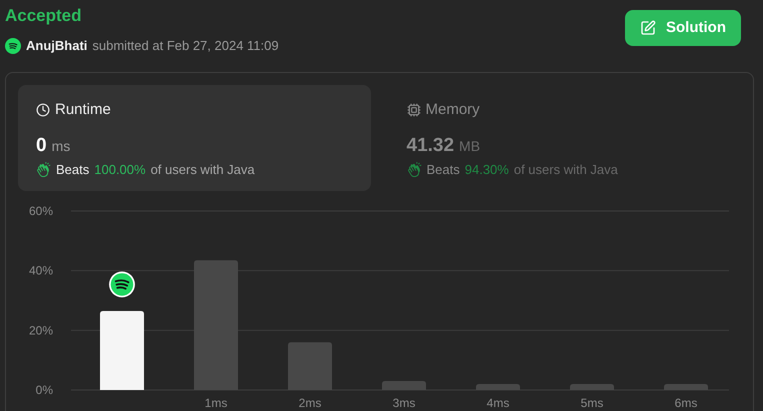  Describe the element at coordinates (564, 138) in the screenshot. I see `metric-tab: Memory 41.32 MB Beats 94.30% of users with Java` at that location.